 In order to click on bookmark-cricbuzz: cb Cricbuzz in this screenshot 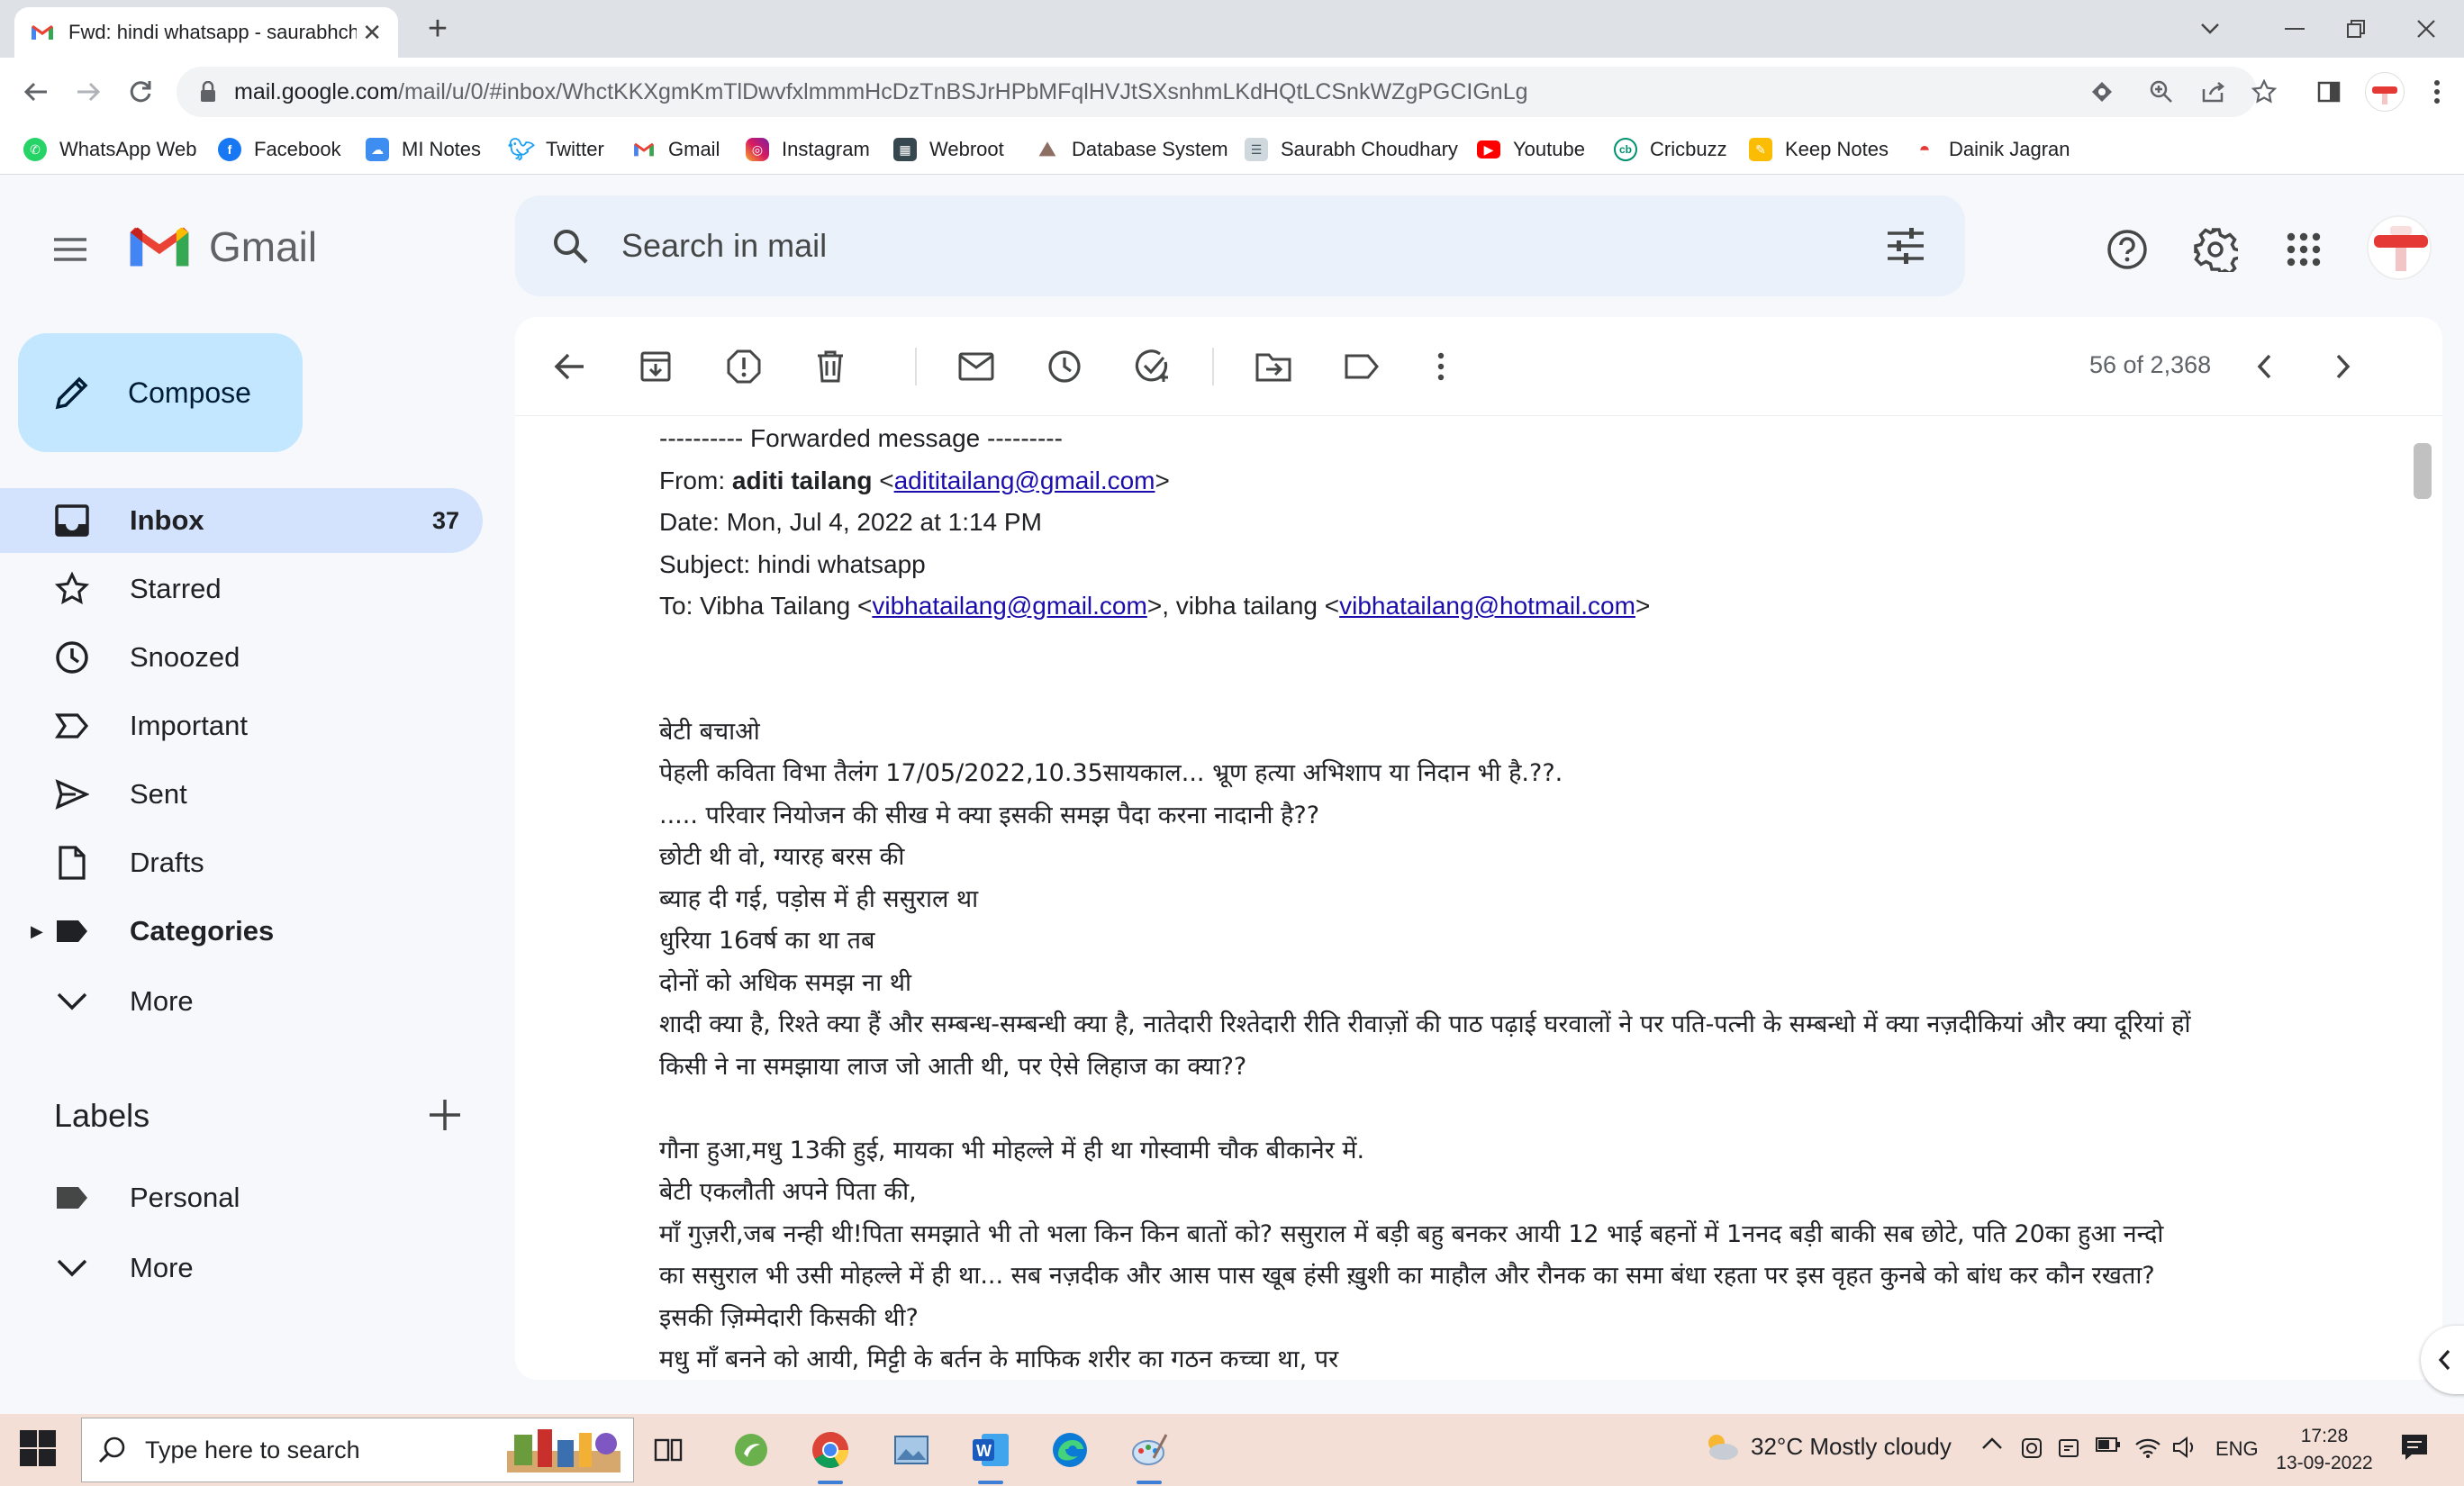, I will do `click(1670, 150)`.